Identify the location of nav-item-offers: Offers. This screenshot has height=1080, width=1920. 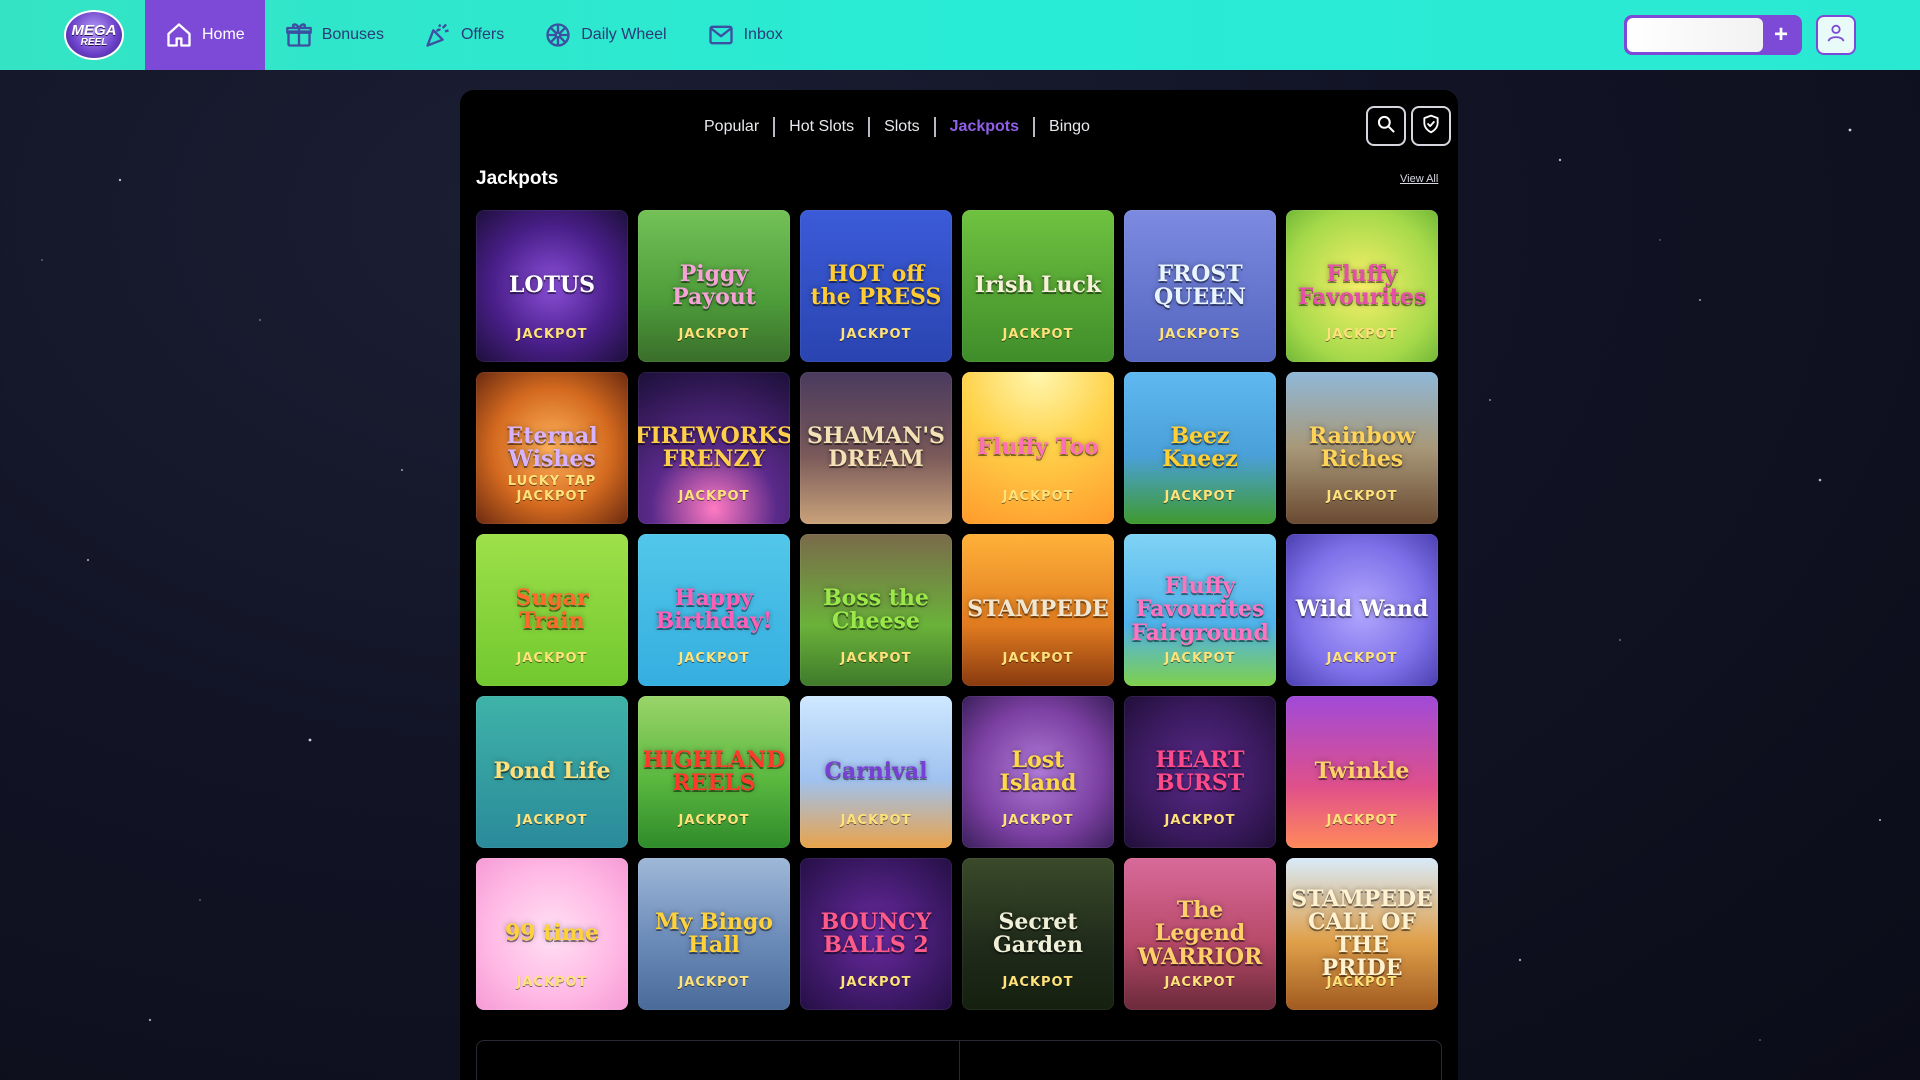
(464, 35).